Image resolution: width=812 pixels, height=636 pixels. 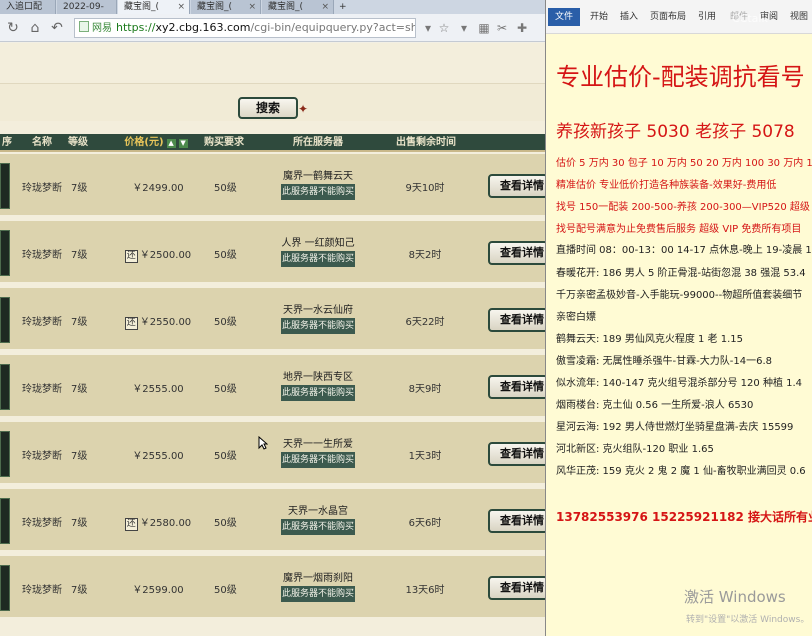 I want to click on item-price: ￥2499.00, so click(x=158, y=186).